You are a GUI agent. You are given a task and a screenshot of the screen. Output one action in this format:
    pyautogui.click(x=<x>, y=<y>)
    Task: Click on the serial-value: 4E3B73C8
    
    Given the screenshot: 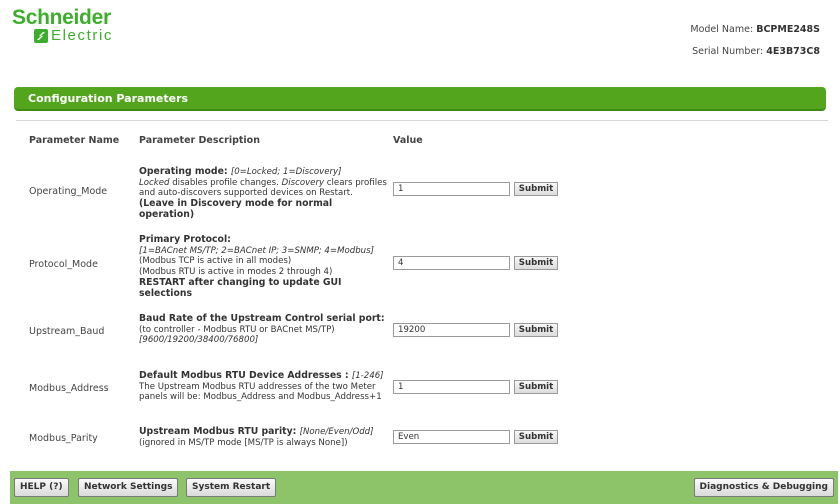 What is the action you would take?
    pyautogui.click(x=793, y=51)
    